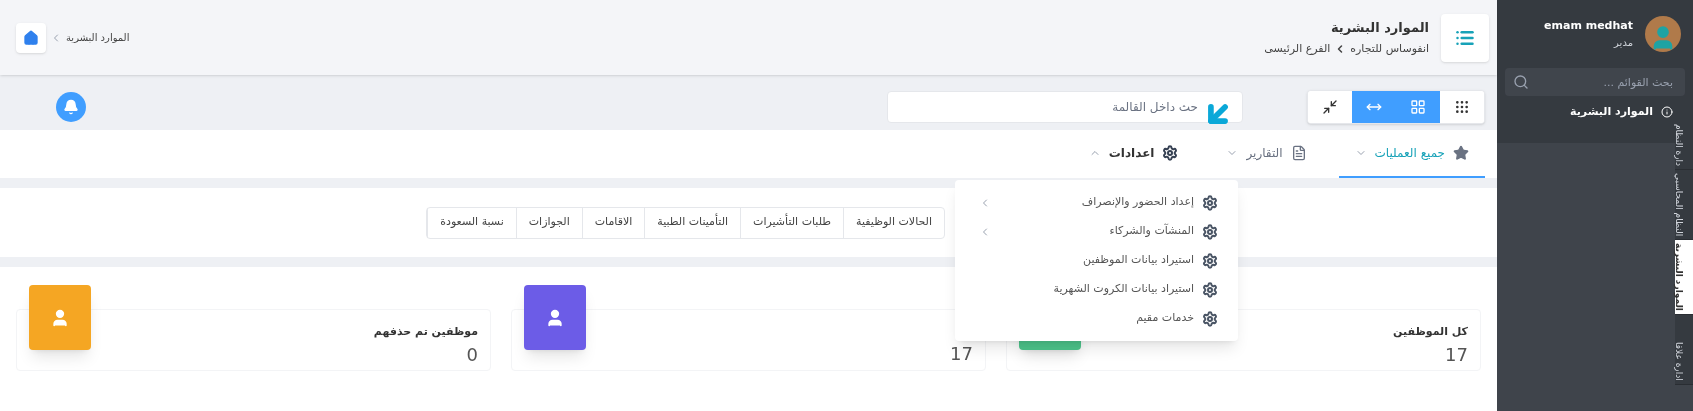 This screenshot has height=411, width=1693. What do you see at coordinates (893, 222) in the screenshot?
I see `section-tab: الحالات الوظيفية` at bounding box center [893, 222].